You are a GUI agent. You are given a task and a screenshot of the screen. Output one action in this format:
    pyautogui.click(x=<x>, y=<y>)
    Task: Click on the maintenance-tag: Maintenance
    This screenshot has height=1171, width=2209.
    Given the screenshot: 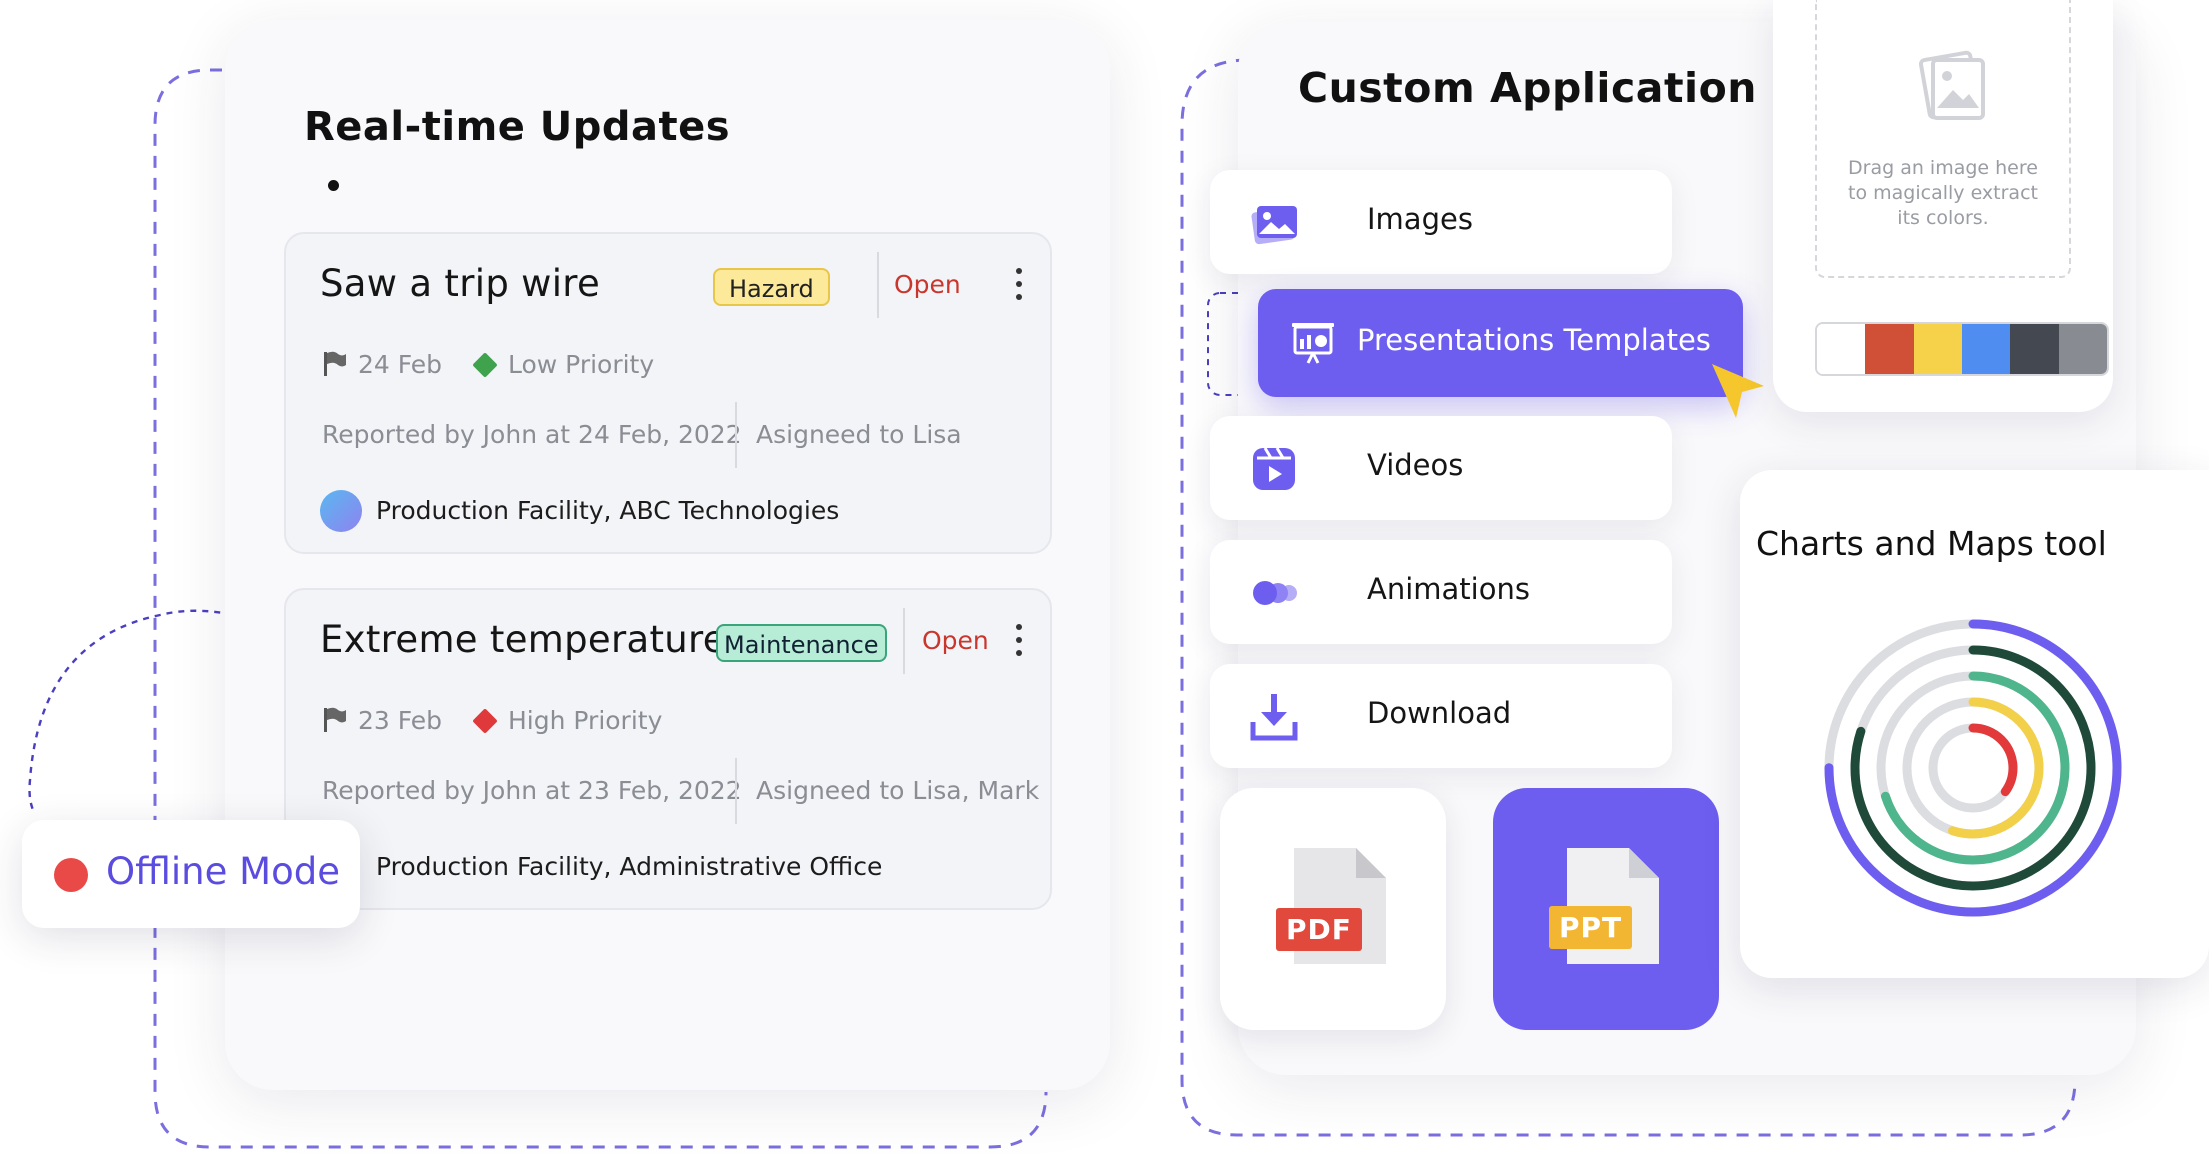 What is the action you would take?
    pyautogui.click(x=801, y=643)
    